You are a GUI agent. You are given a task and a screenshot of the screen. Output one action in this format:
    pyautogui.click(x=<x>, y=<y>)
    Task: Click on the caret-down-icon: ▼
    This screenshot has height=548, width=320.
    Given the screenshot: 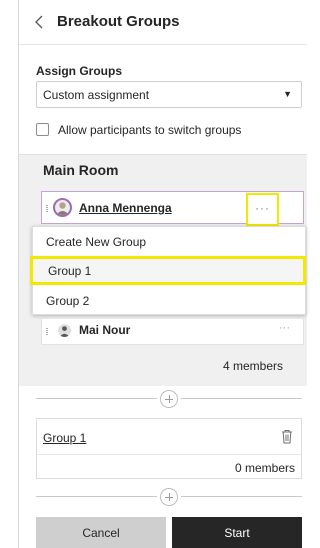 What is the action you would take?
    pyautogui.click(x=287, y=94)
    